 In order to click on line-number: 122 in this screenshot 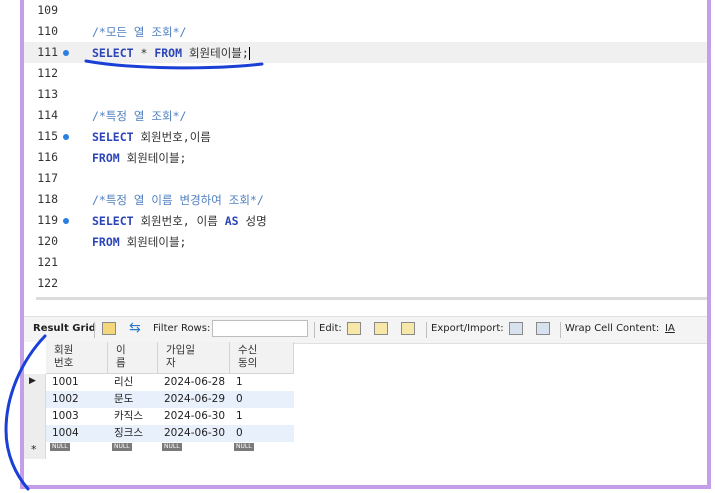, I will do `click(47, 283)`.